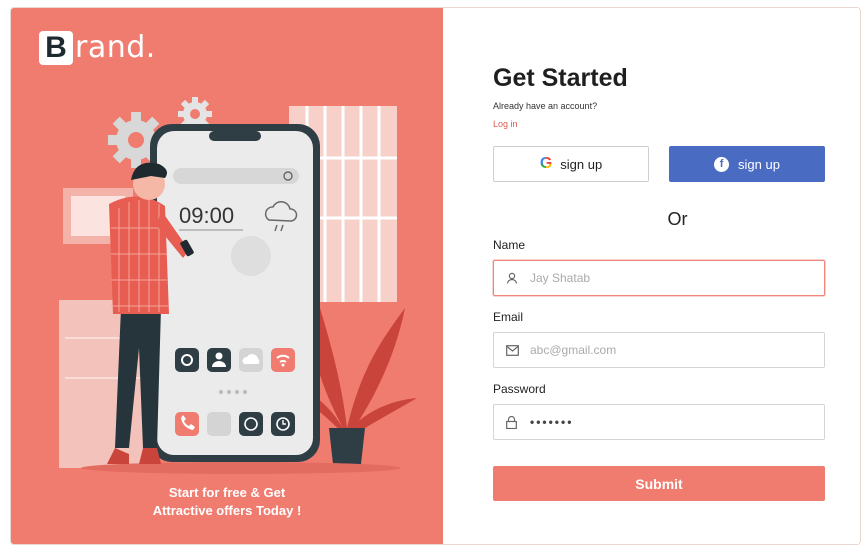 This screenshot has height=547, width=863. What do you see at coordinates (206, 215) in the screenshot?
I see `phone-clock: 09:00` at bounding box center [206, 215].